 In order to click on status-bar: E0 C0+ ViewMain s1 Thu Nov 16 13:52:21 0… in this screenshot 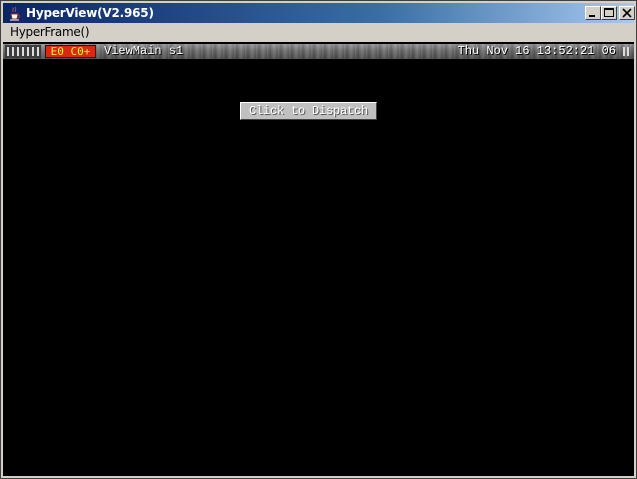, I will do `click(318, 51)`.